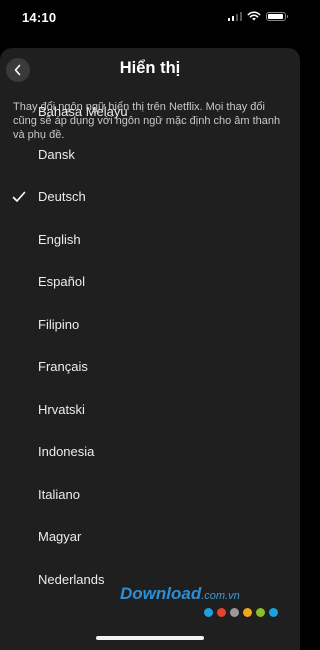 Image resolution: width=320 pixels, height=650 pixels. What do you see at coordinates (83, 111) in the screenshot?
I see `language-label: Bahasa Melayu` at bounding box center [83, 111].